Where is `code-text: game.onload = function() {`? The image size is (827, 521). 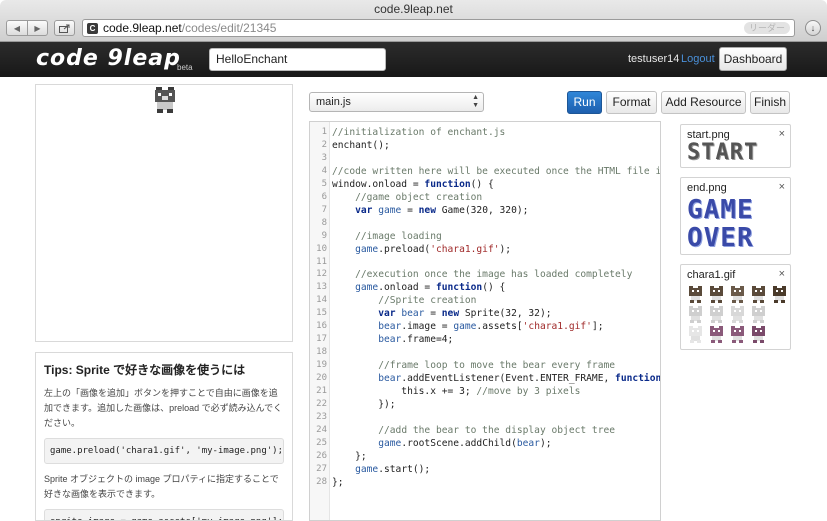 code-text: game.onload = function() { is located at coordinates (430, 288).